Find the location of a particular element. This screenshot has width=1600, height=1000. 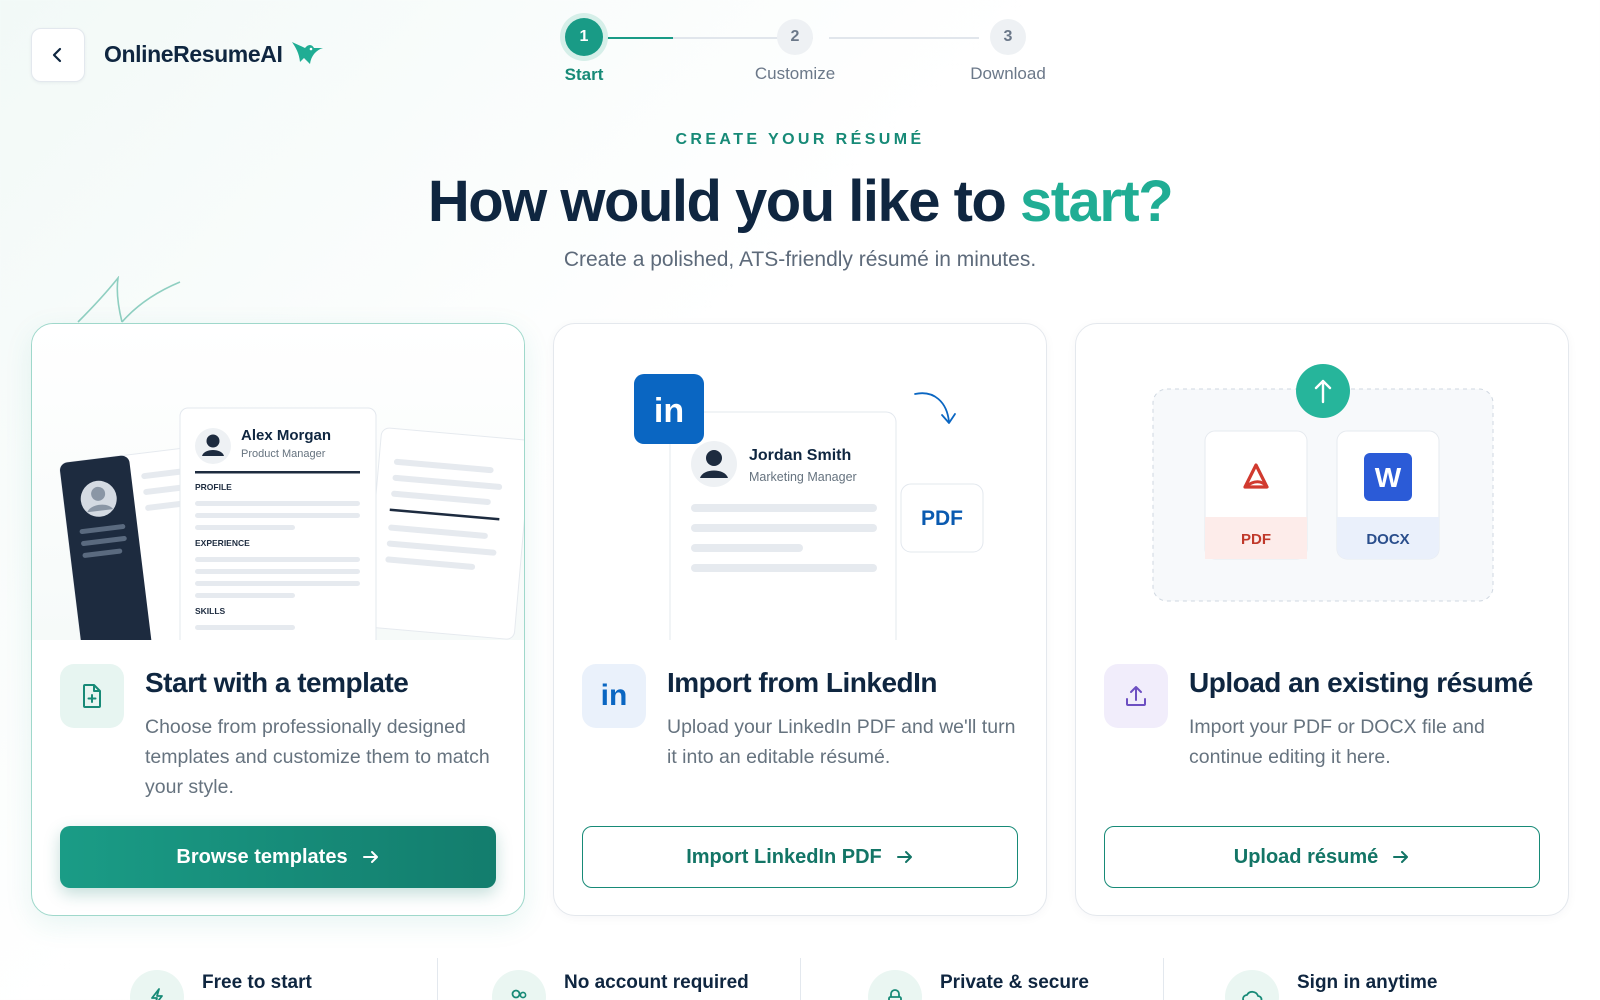

pdf-chip-label: PDF is located at coordinates (942, 518).